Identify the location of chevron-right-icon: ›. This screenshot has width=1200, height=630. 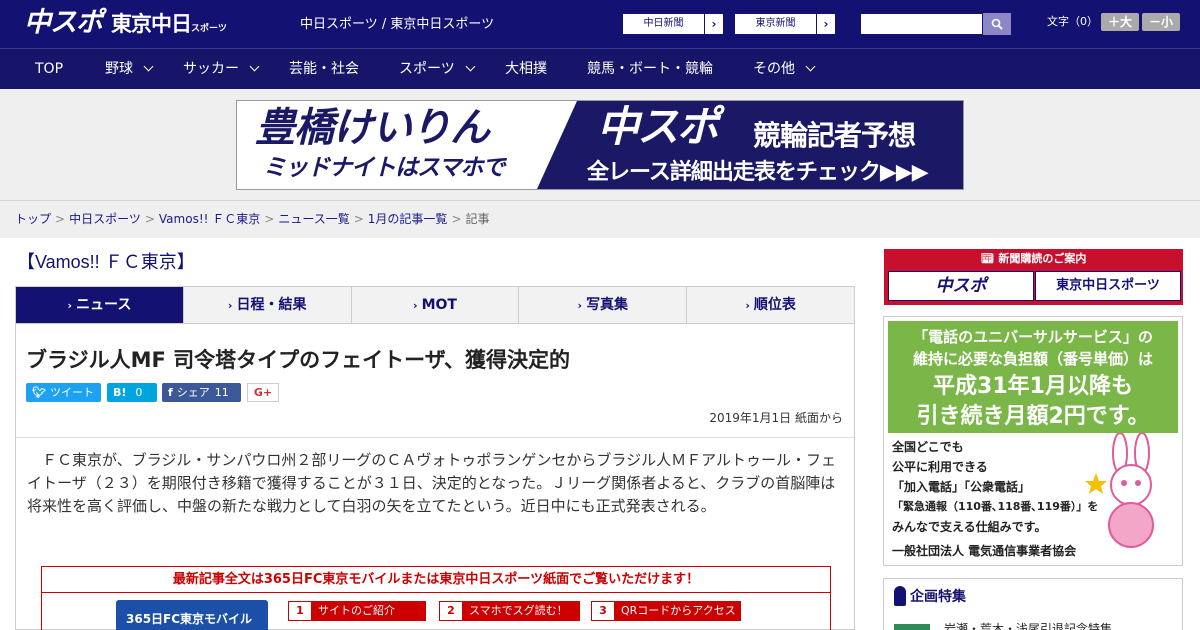
(580, 305).